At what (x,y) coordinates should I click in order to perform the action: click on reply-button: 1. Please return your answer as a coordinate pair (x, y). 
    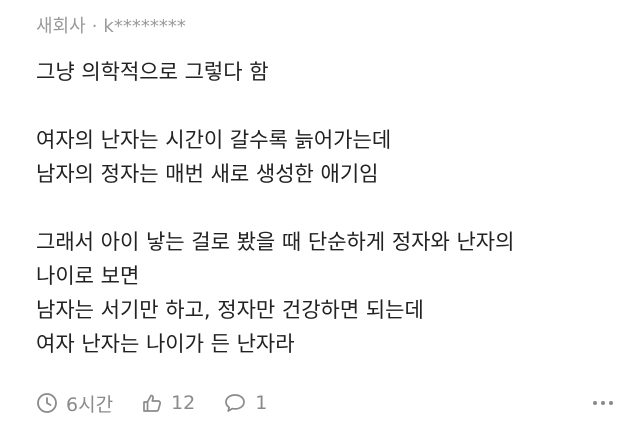
    Looking at the image, I should click on (245, 403).